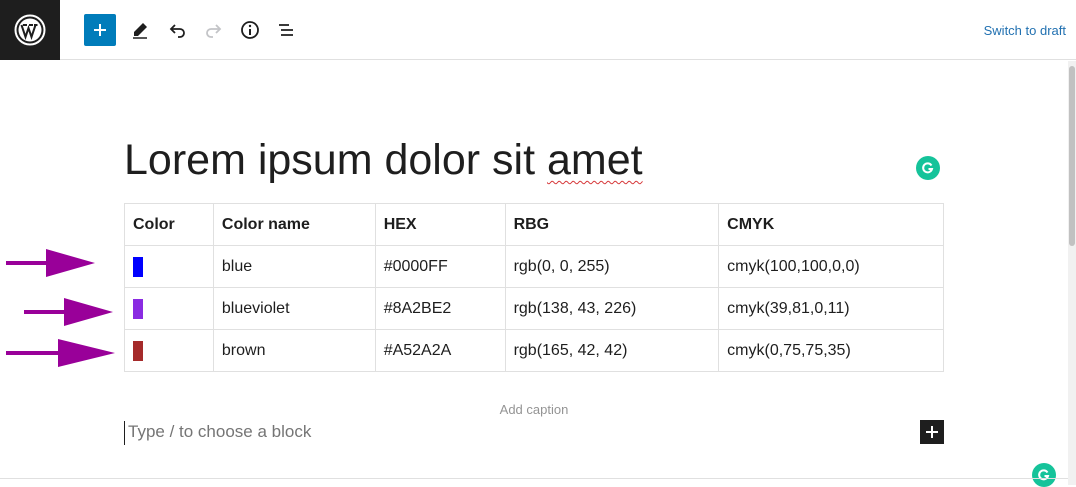 This screenshot has width=1076, height=487. I want to click on header-cmyk: CMYK, so click(831, 224).